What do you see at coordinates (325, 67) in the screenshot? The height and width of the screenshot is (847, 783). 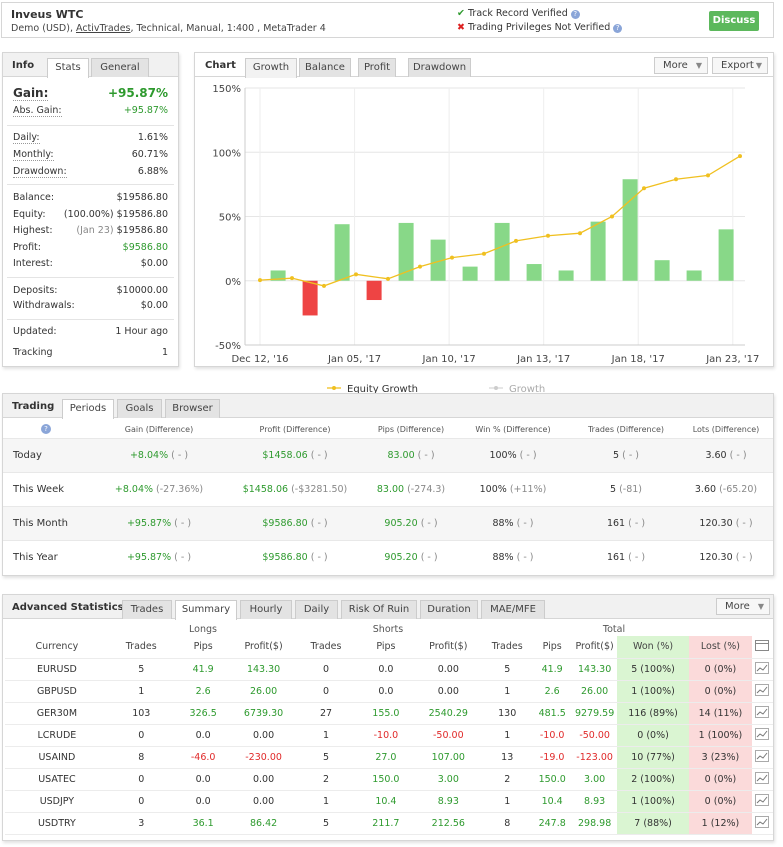 I see `tab-balance: Balance` at bounding box center [325, 67].